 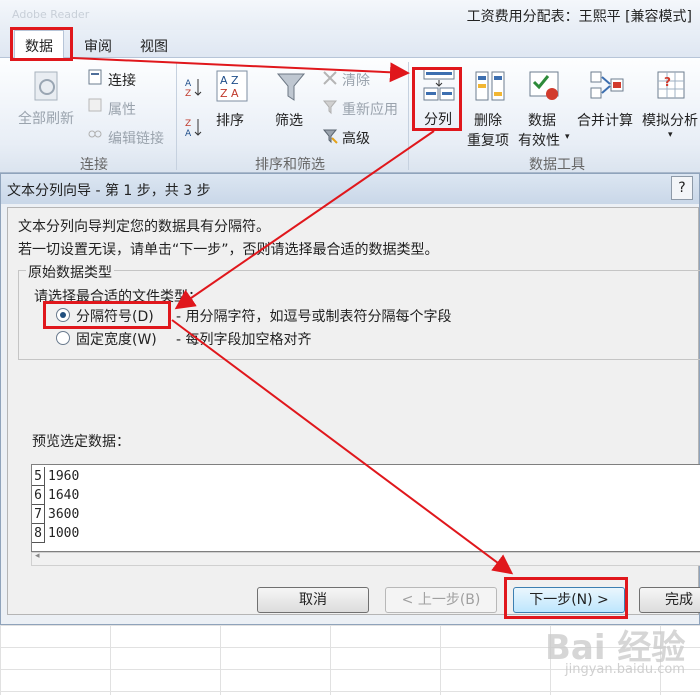 What do you see at coordinates (241, 70) in the screenshot?
I see `arrow-tab-to-text-to-columns` at bounding box center [241, 70].